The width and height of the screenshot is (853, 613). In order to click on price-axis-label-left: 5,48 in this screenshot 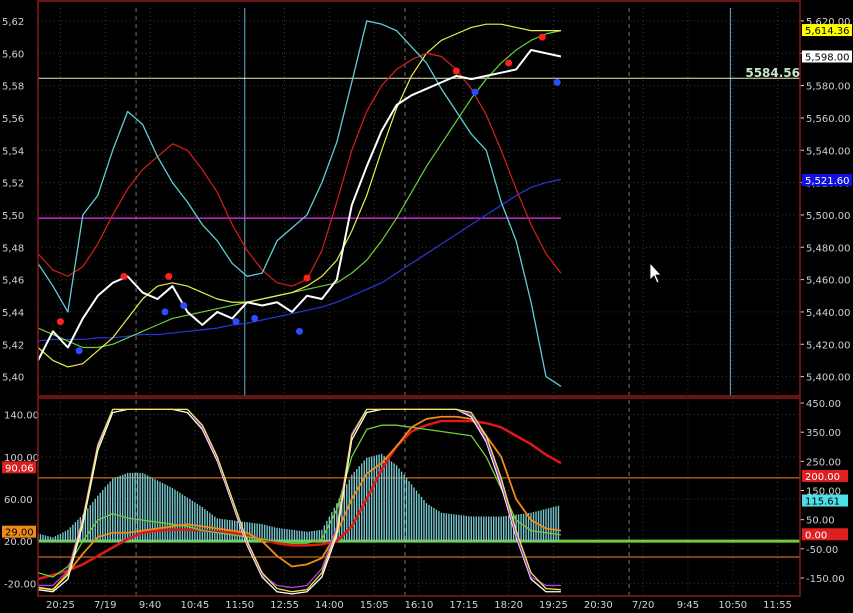, I will do `click(13, 248)`.